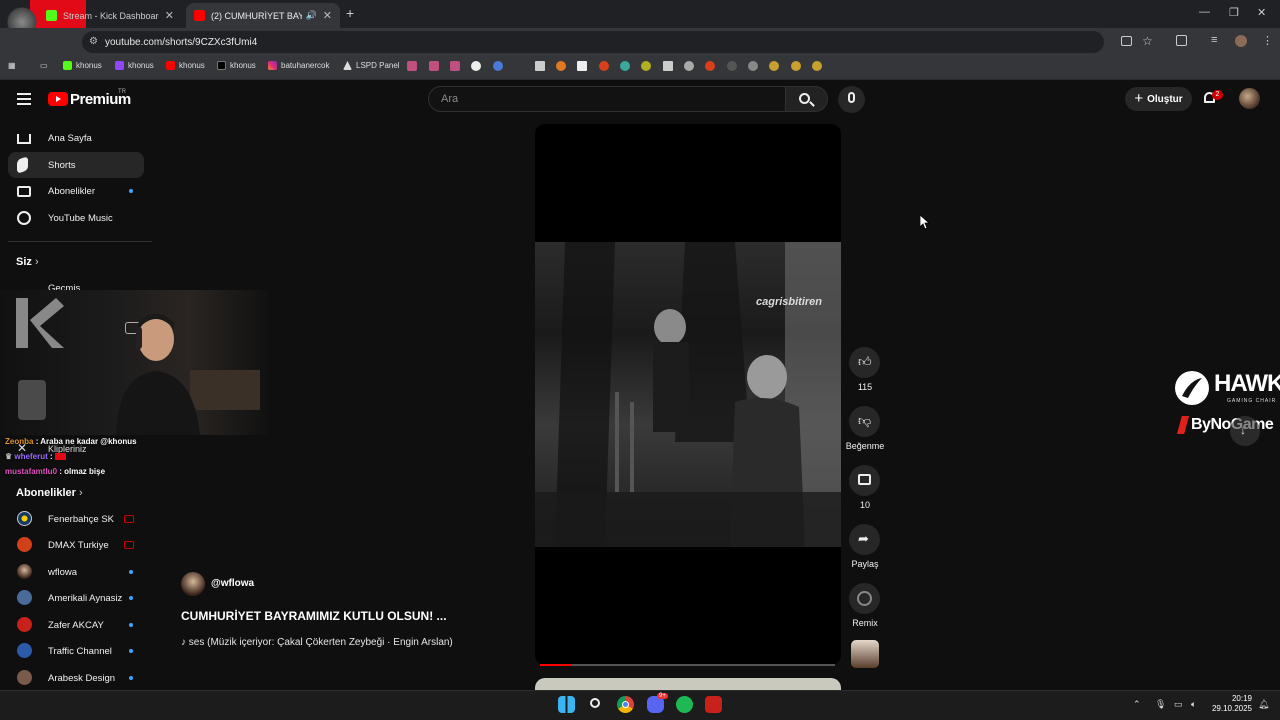  Describe the element at coordinates (185, 65) in the screenshot. I see `bookmark-khonus-youtube: khonus` at that location.